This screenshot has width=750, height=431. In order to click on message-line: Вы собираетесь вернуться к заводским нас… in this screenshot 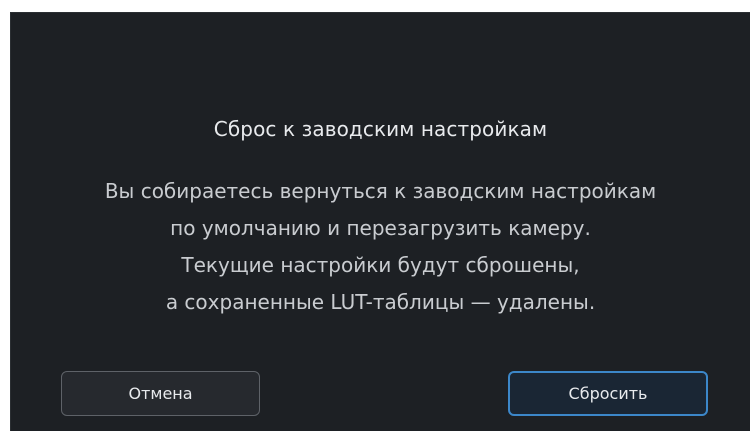, I will do `click(380, 191)`.